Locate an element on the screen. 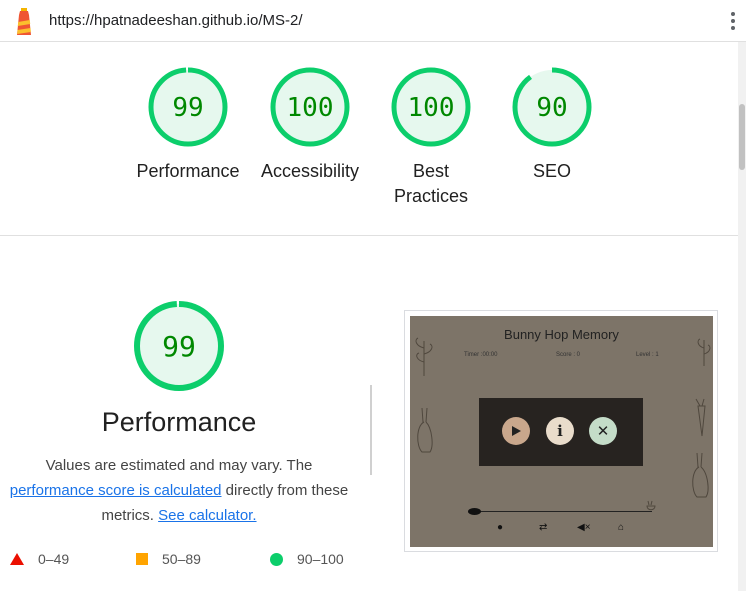 This screenshot has width=746, height=591. mute-icon: ◀× is located at coordinates (584, 527).